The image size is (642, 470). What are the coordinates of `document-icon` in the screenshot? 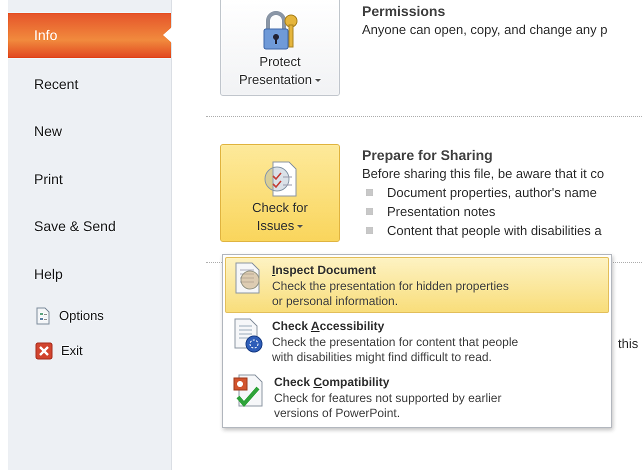 It's located at (43, 315).